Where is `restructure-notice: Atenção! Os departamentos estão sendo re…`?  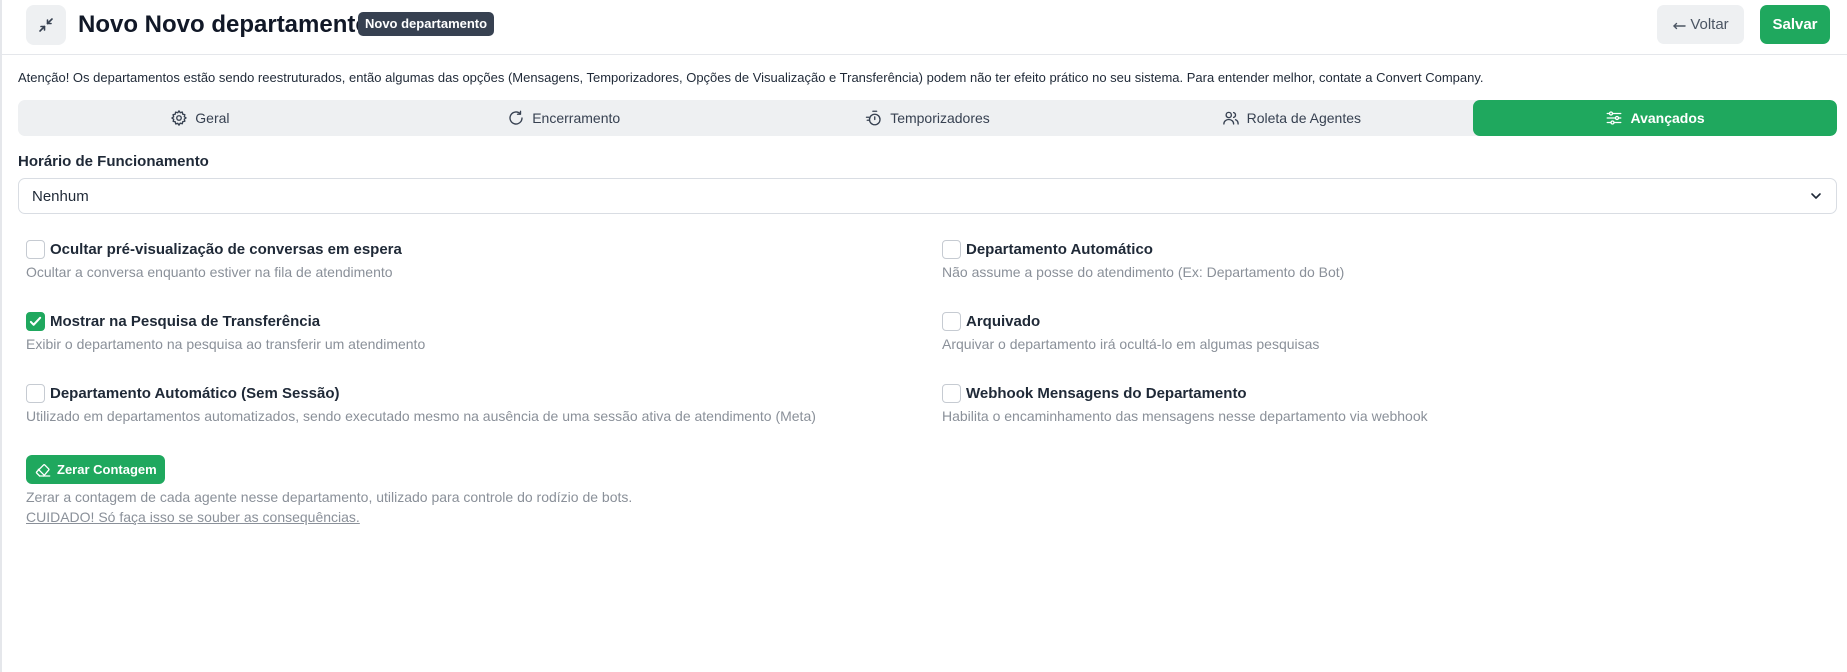
restructure-notice: Atenção! Os departamentos estão sendo re… is located at coordinates (751, 77).